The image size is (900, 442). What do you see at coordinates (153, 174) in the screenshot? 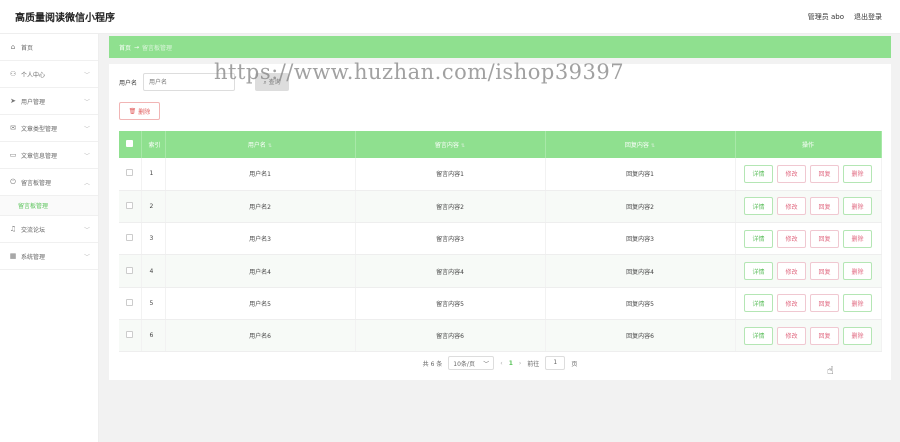
I see `row-index: 1` at bounding box center [153, 174].